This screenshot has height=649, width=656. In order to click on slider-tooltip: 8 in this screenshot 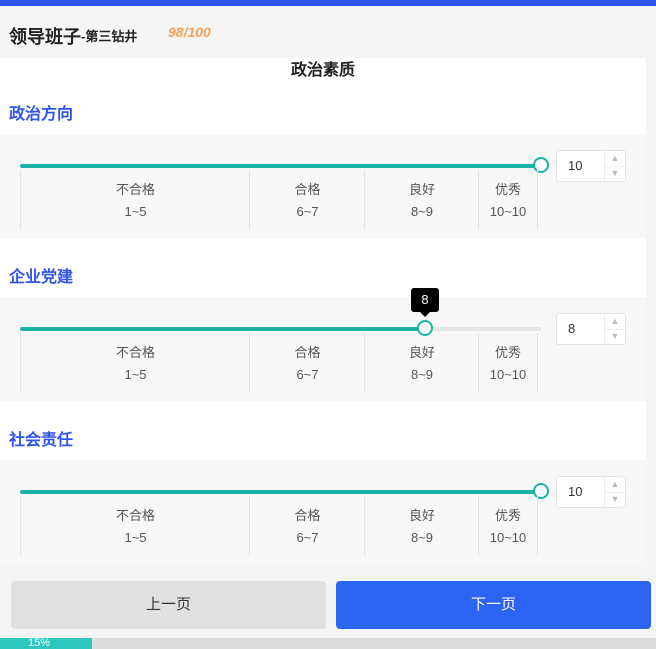, I will do `click(425, 302)`.